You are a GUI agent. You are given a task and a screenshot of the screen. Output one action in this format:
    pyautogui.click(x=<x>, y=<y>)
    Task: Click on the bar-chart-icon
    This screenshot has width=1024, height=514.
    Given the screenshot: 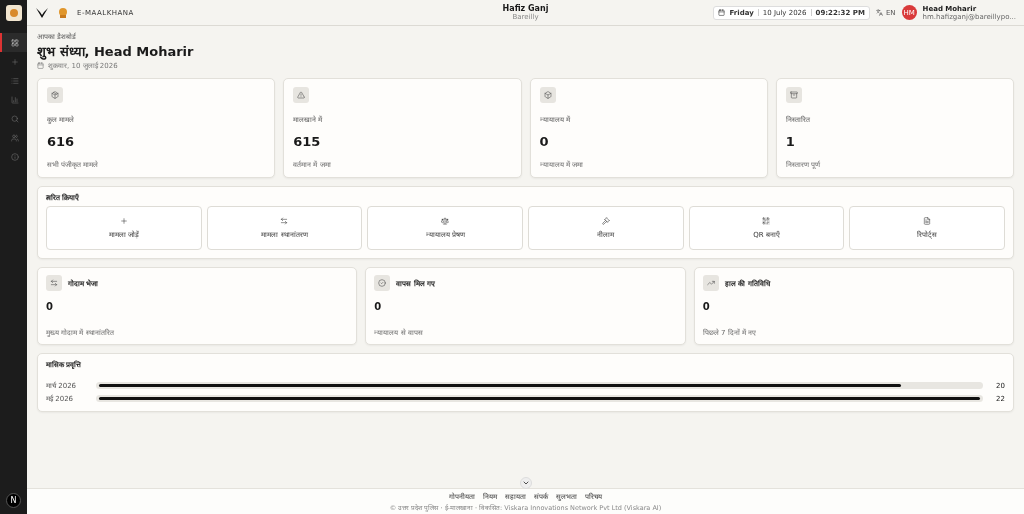 What is the action you would take?
    pyautogui.click(x=14, y=99)
    